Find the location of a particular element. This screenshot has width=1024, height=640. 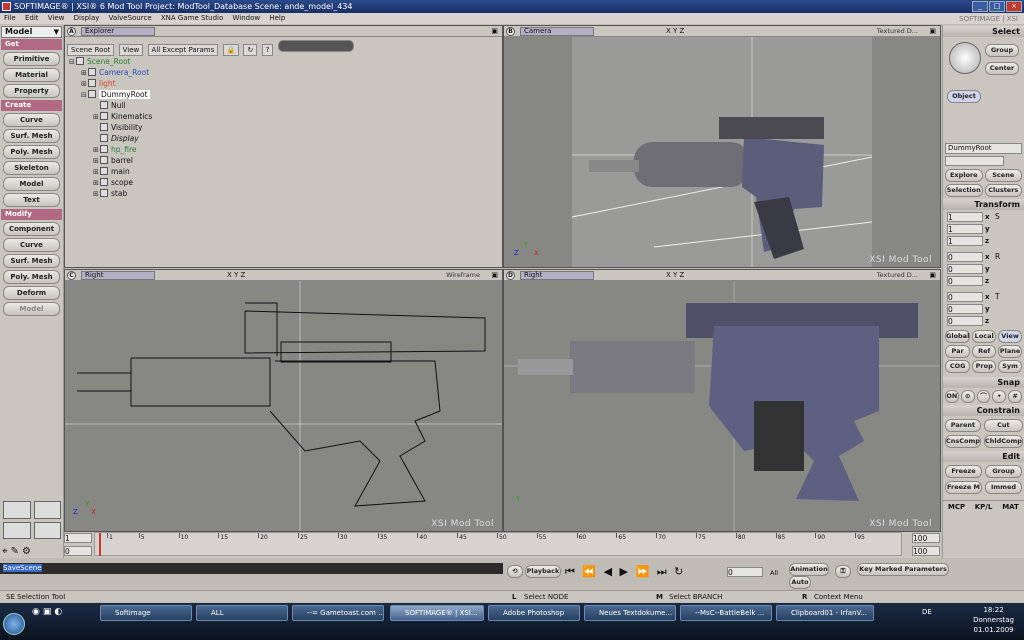

frame-input: 0 is located at coordinates (745, 572).